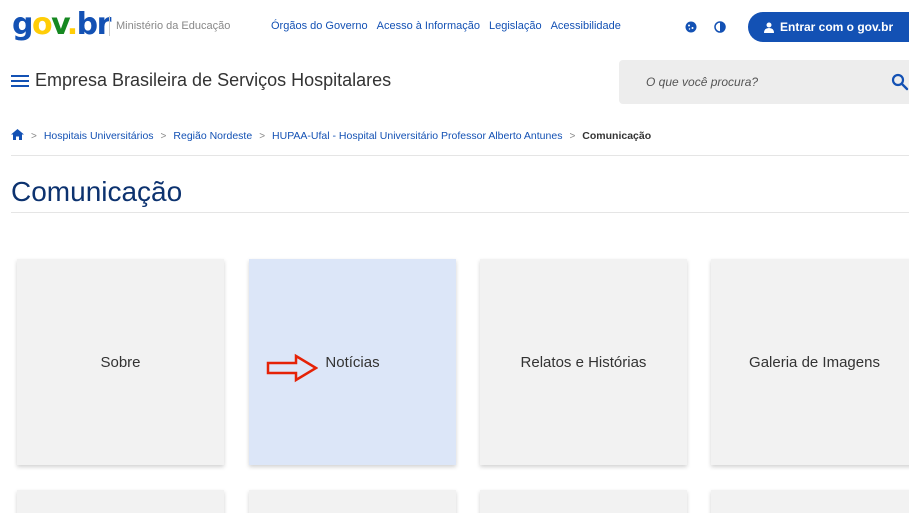  I want to click on login-govbr-button: Entrar com o gov.br, so click(828, 27).